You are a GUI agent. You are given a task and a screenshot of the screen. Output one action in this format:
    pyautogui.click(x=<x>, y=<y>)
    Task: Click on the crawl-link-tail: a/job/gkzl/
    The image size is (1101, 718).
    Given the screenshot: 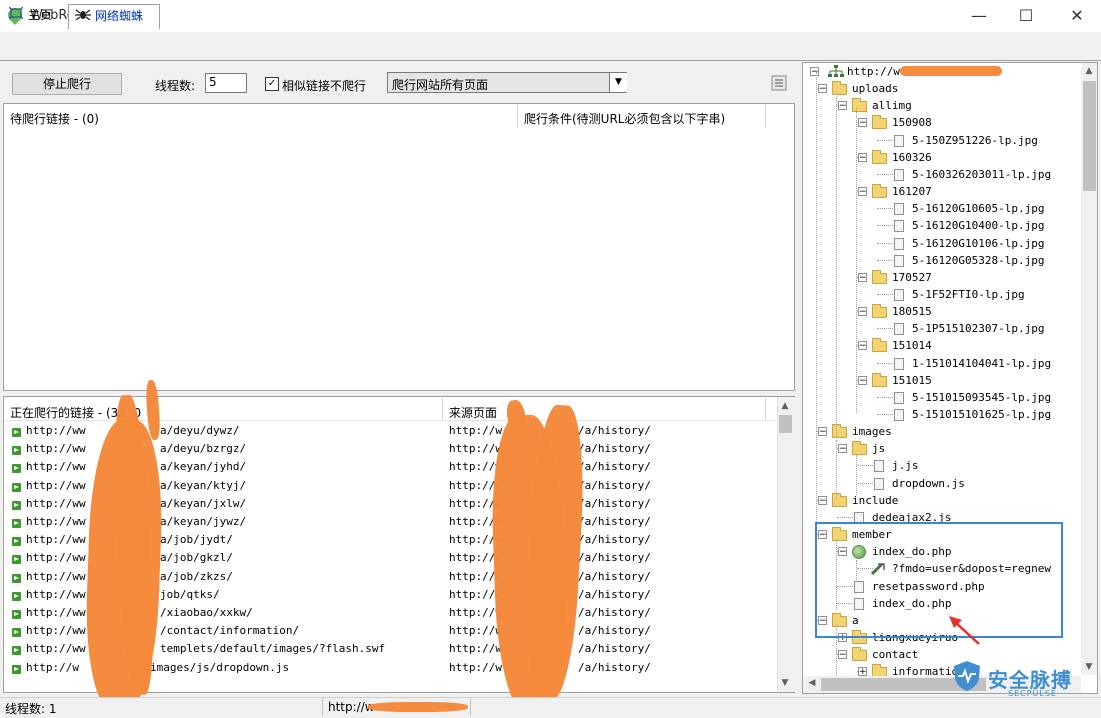 What is the action you would take?
    pyautogui.click(x=196, y=557)
    